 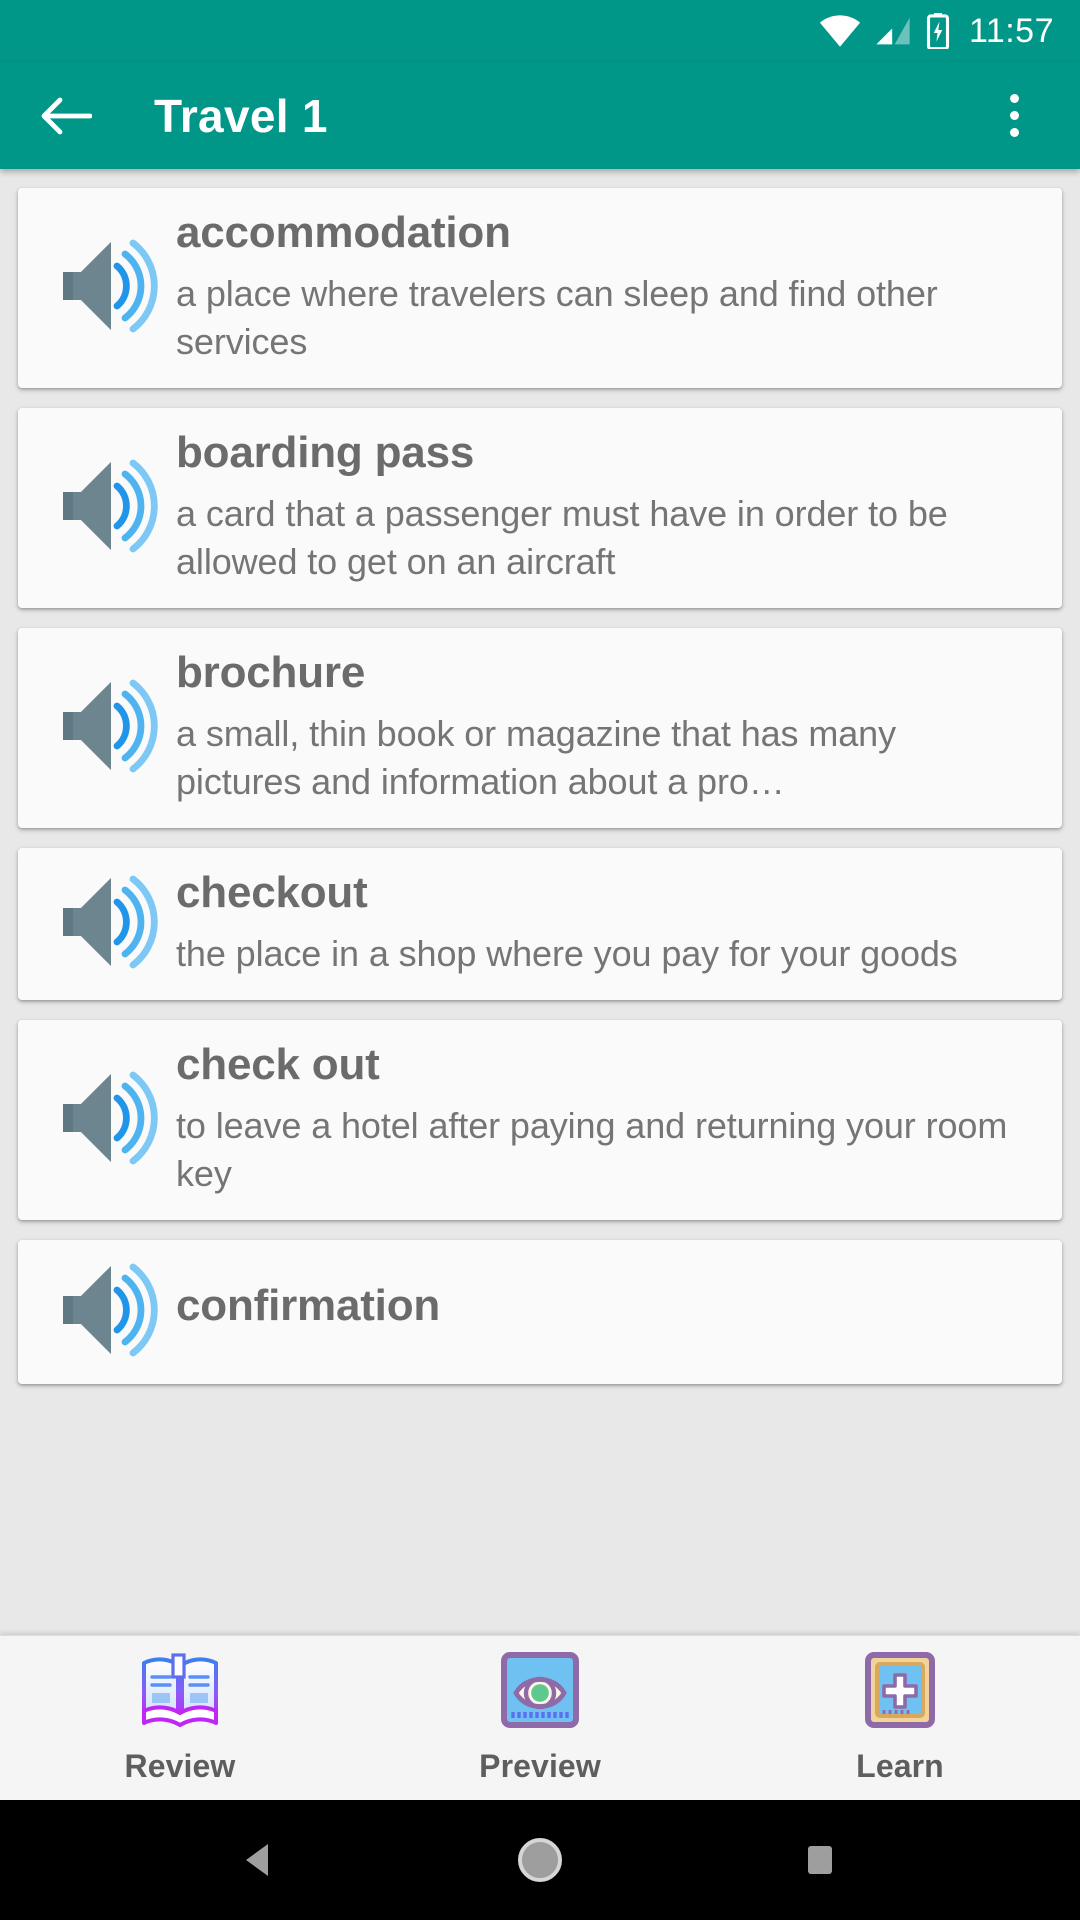 I want to click on system-recents-icon, so click(x=820, y=1860).